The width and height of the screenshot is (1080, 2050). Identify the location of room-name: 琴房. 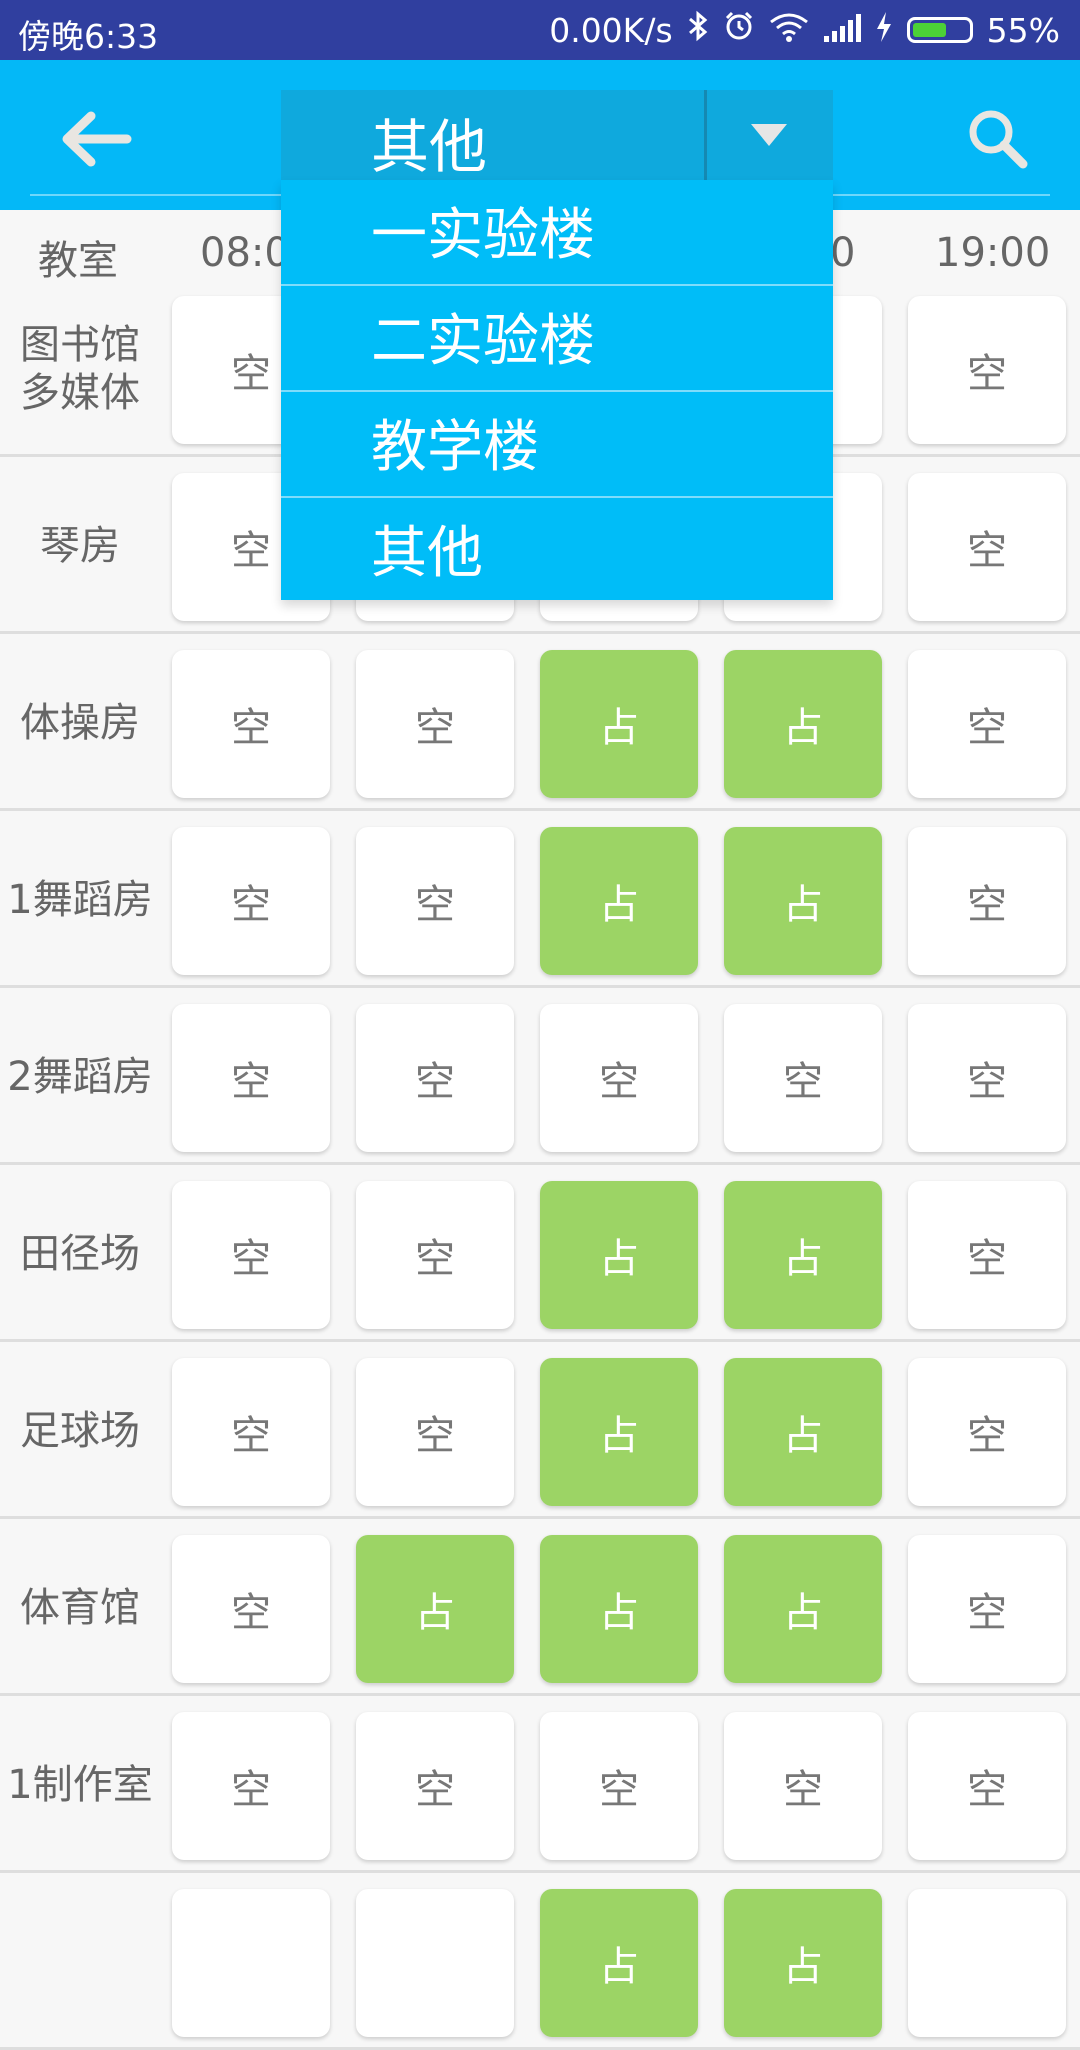
(80, 545).